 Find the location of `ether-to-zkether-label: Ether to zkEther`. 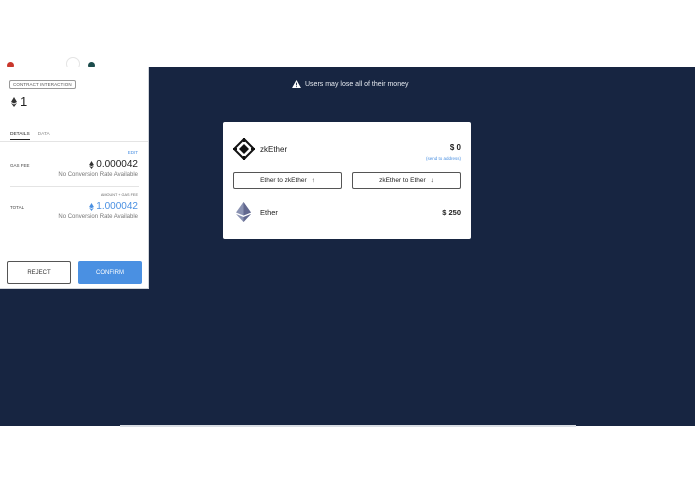

ether-to-zkether-label: Ether to zkEther is located at coordinates (283, 180).